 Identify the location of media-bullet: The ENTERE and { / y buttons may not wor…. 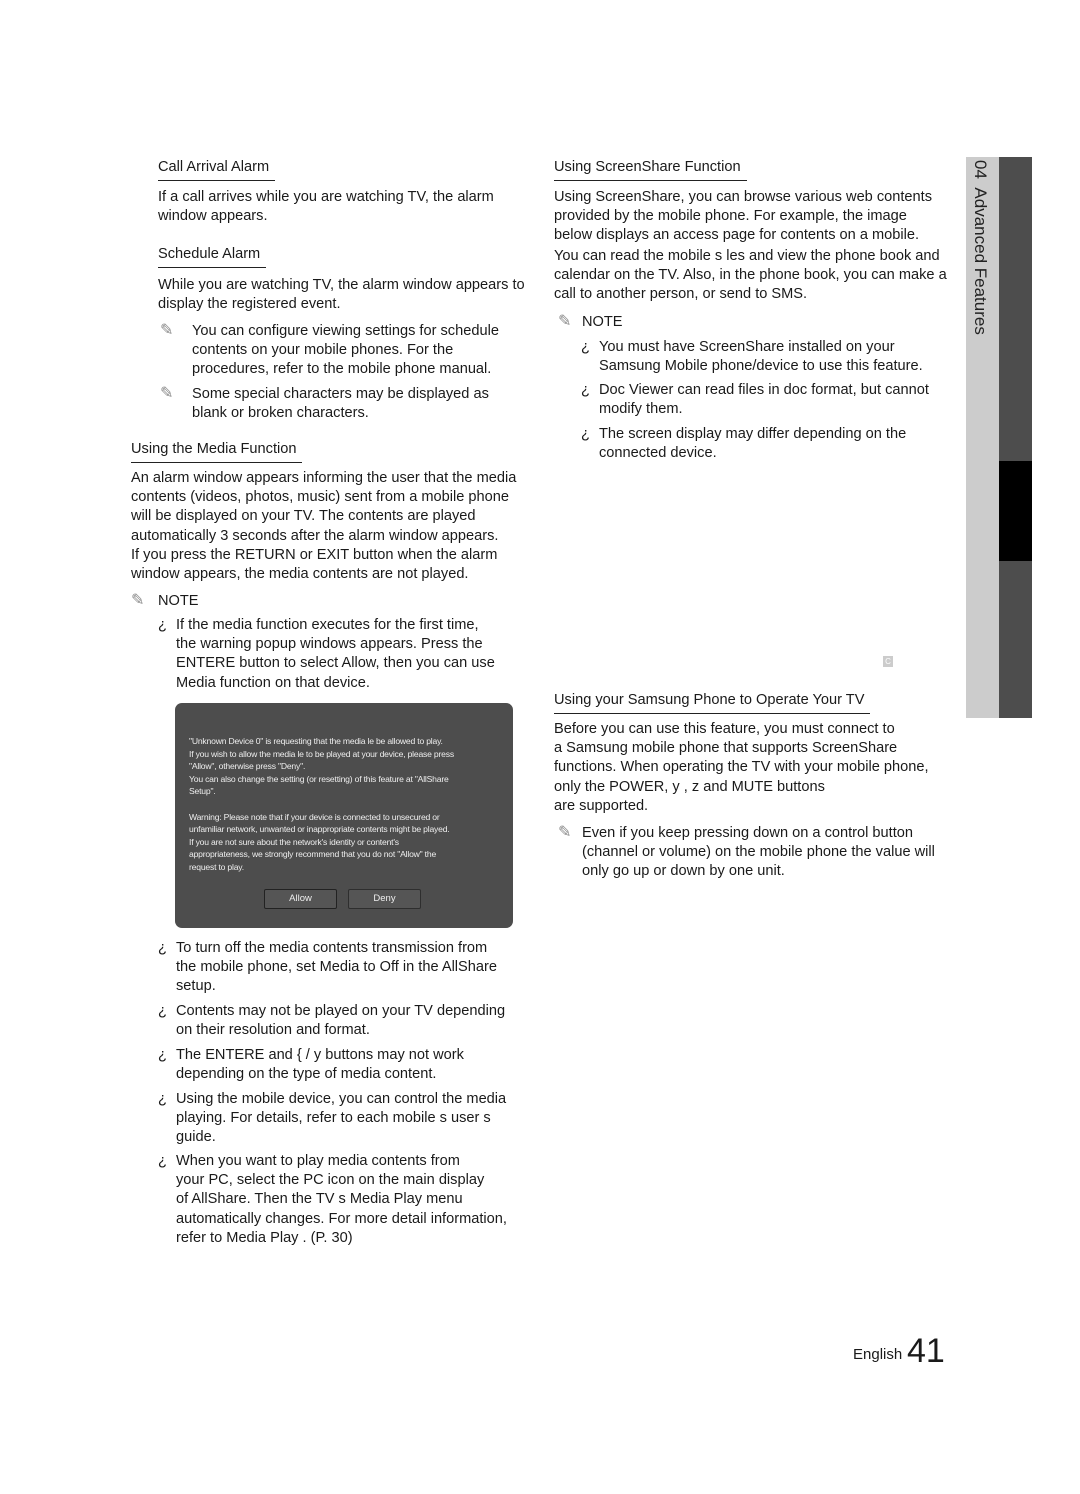
(320, 1065).